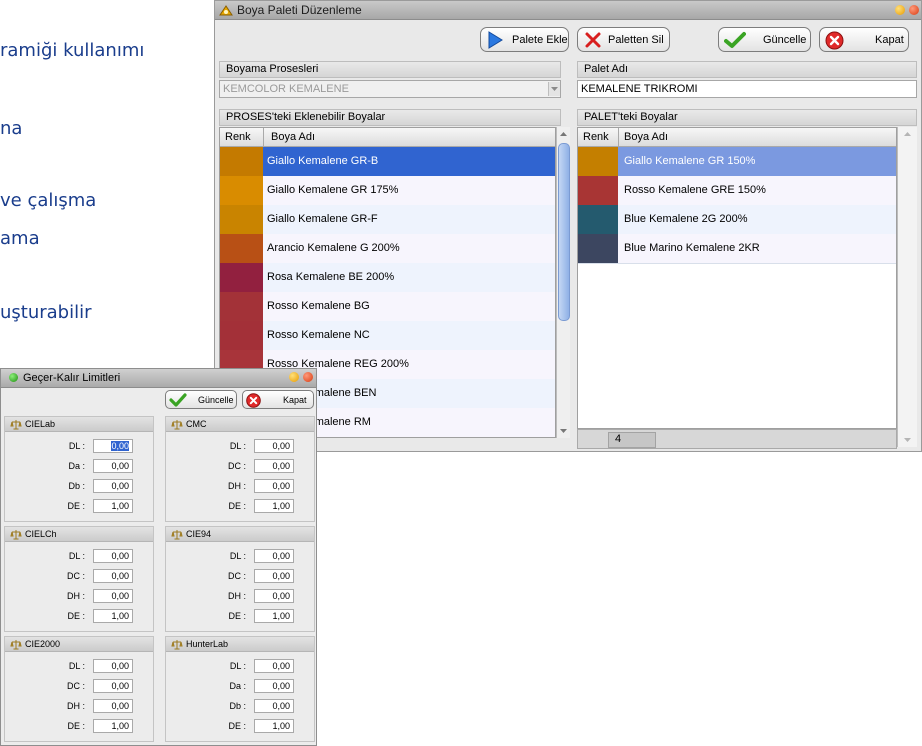 Image resolution: width=922 pixels, height=746 pixels. Describe the element at coordinates (79, 424) in the screenshot. I see `group-header: CIELab` at that location.